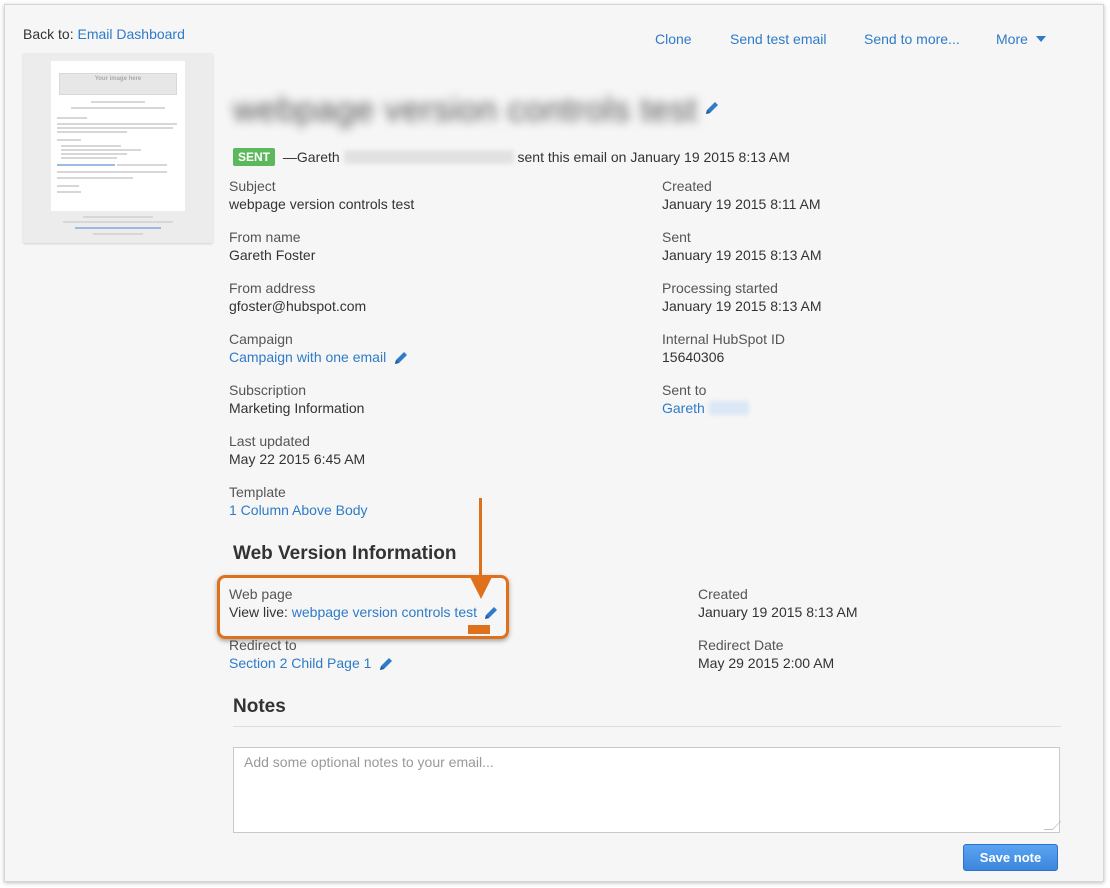 This screenshot has height=888, width=1110. What do you see at coordinates (297, 297) in the screenshot?
I see `from-address-field: From address gfoster@hubspot.com` at bounding box center [297, 297].